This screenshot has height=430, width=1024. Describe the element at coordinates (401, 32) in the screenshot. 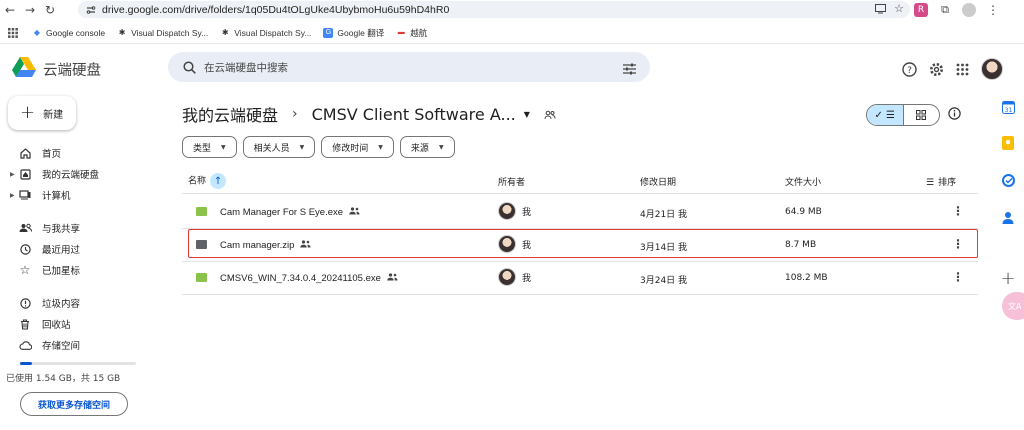

I see `airline-icon: ▬` at that location.